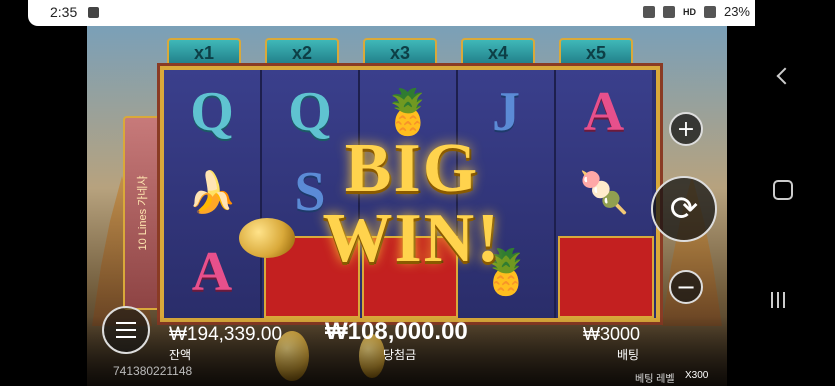 This screenshot has width=835, height=386. Describe the element at coordinates (93, 12) in the screenshot. I see `gallery-icon` at that location.